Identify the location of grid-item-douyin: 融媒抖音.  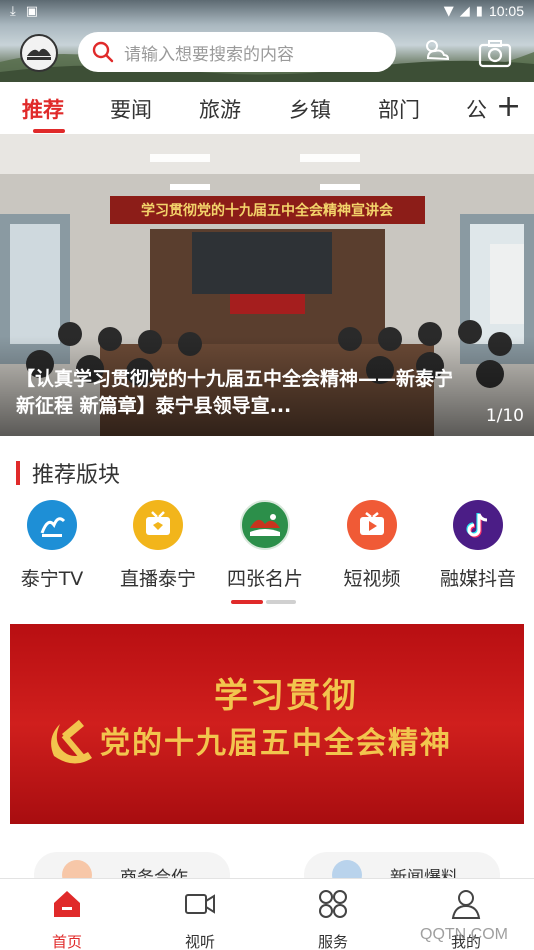
(478, 545).